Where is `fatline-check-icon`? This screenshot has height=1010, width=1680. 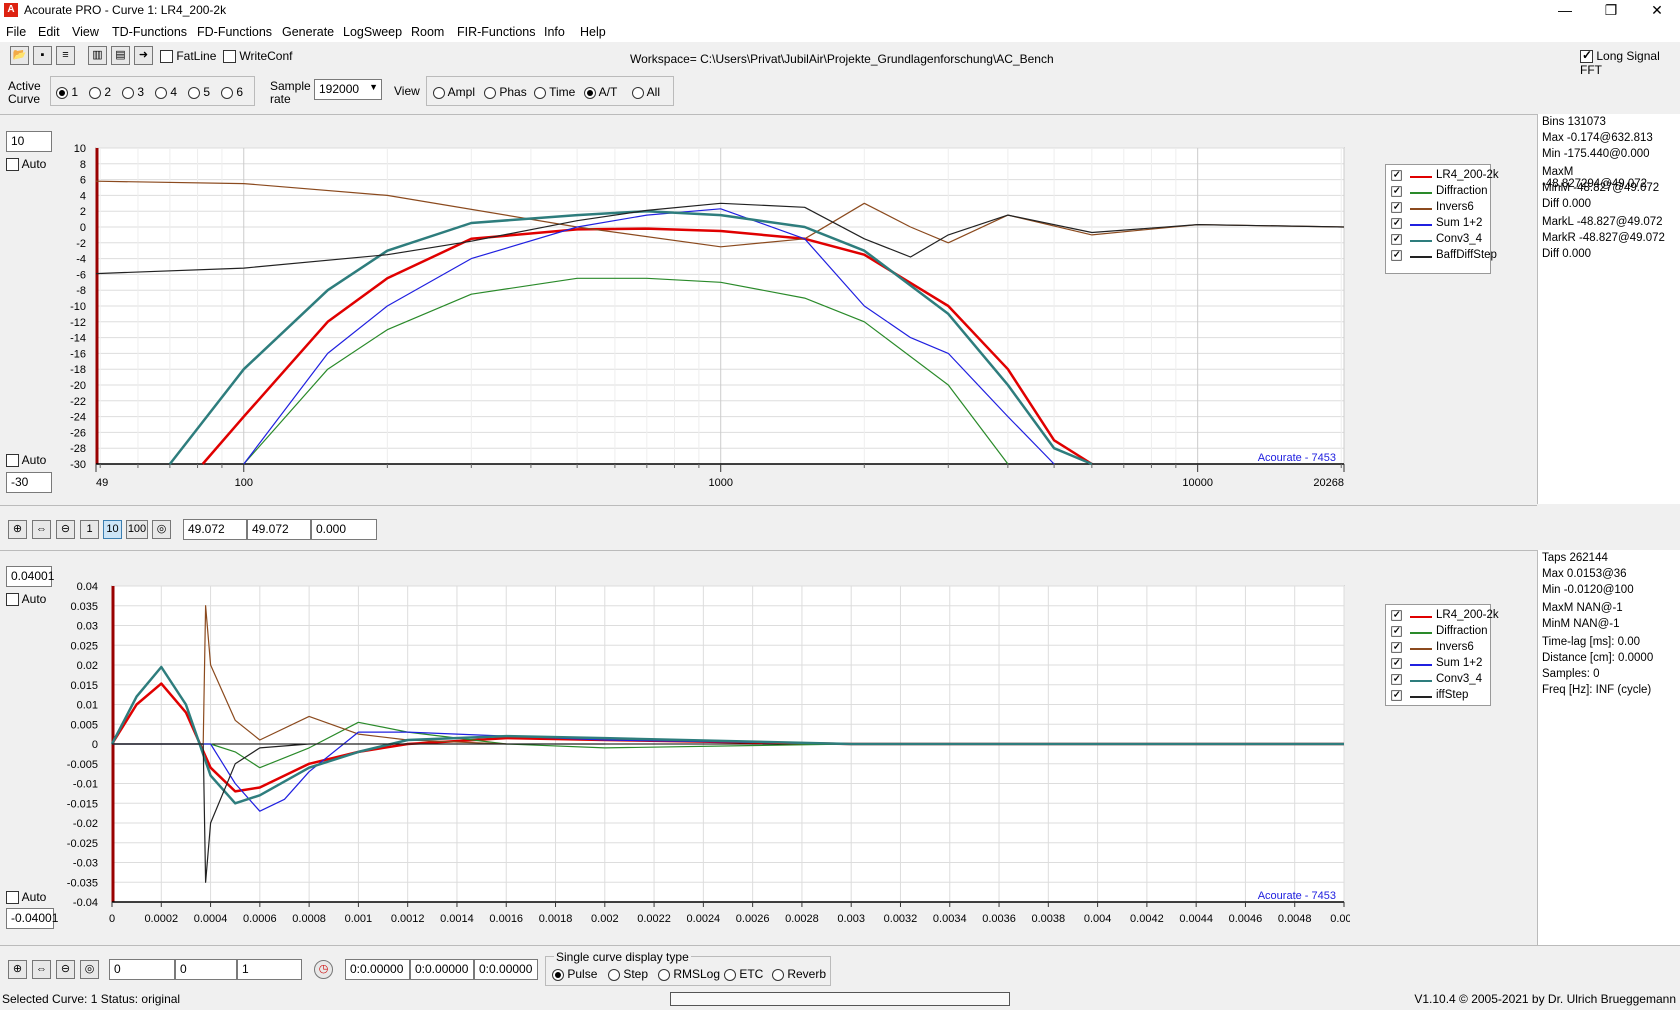
fatline-check-icon is located at coordinates (166, 57).